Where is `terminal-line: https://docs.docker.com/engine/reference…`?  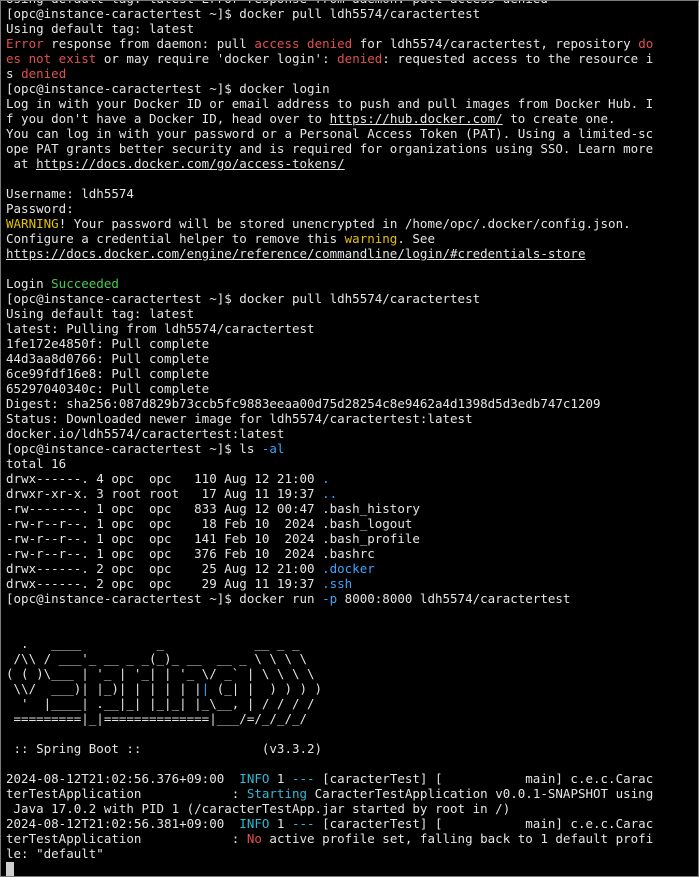
terminal-line: https://docs.docker.com/engine/reference… is located at coordinates (350, 253).